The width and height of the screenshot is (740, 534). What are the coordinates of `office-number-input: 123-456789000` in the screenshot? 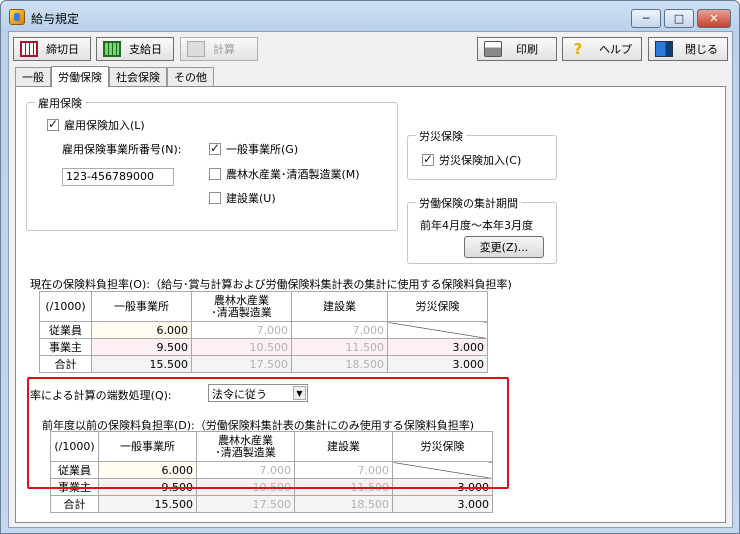 It's located at (118, 177).